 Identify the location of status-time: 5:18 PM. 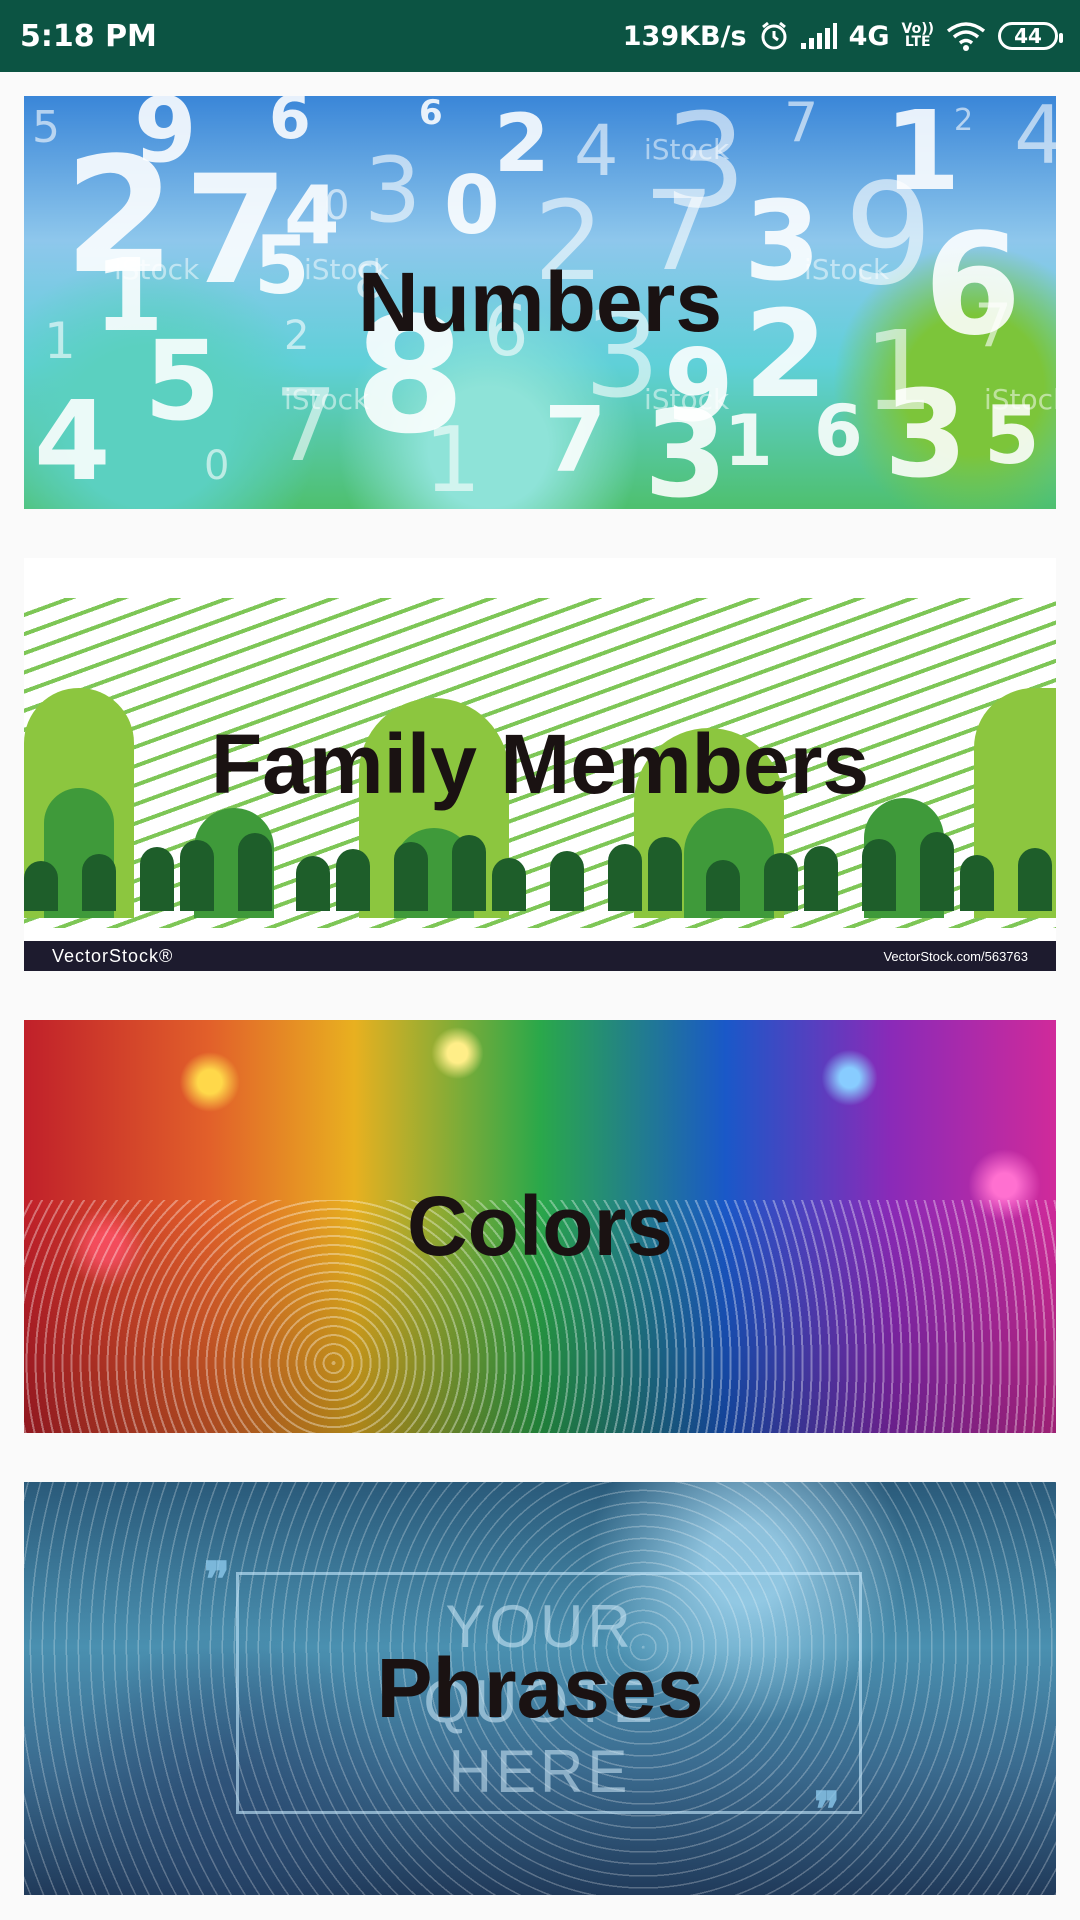
(88, 36).